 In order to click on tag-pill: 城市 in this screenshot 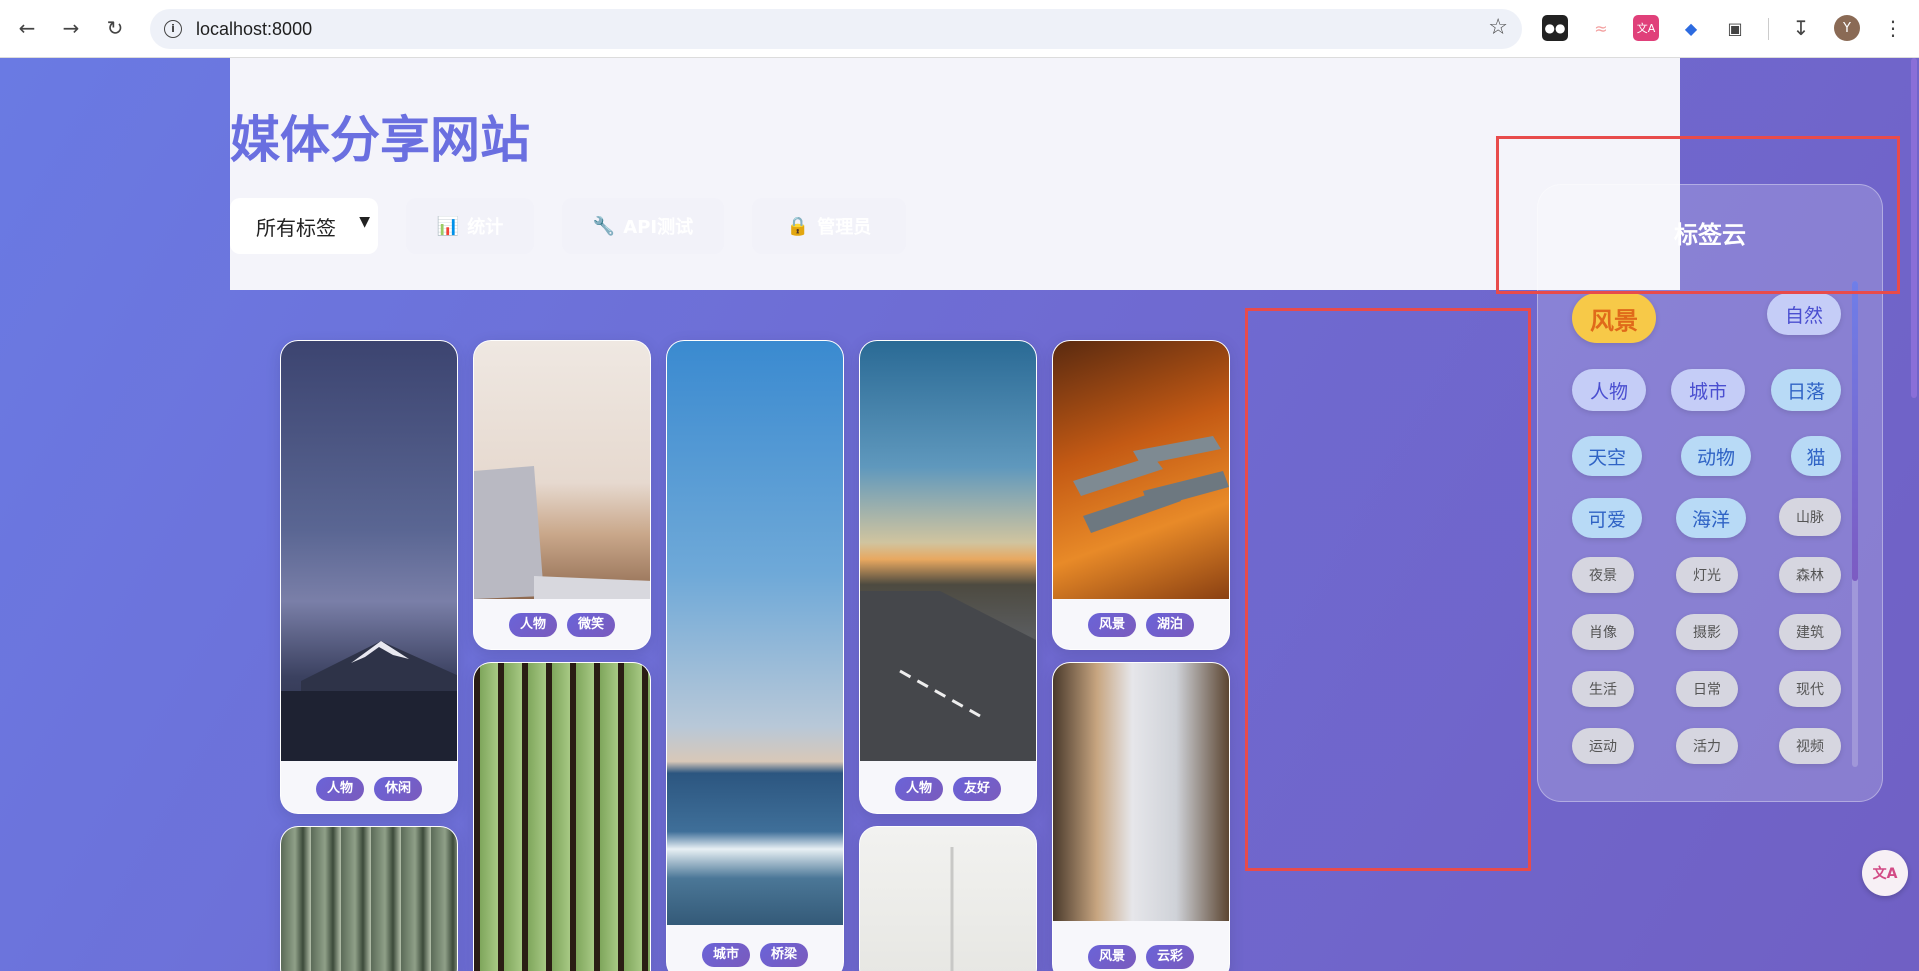, I will do `click(725, 955)`.